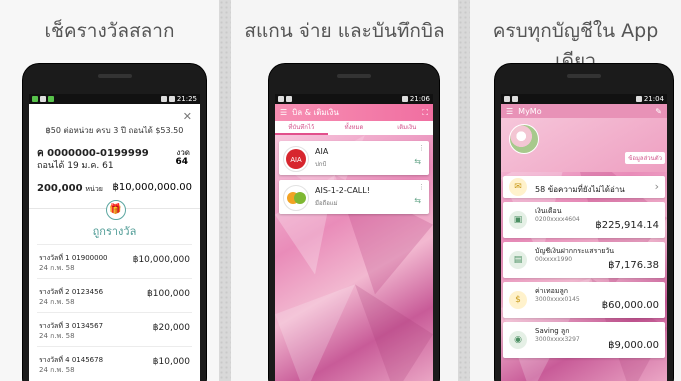  Describe the element at coordinates (518, 300) in the screenshot. I see `money-bag-icon: $` at that location.